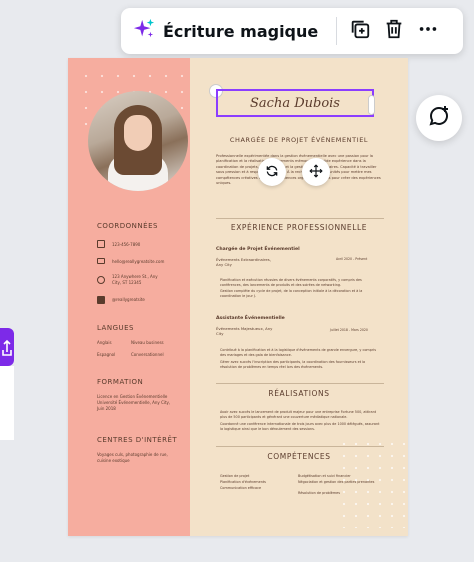  I want to click on more-icon, so click(428, 31).